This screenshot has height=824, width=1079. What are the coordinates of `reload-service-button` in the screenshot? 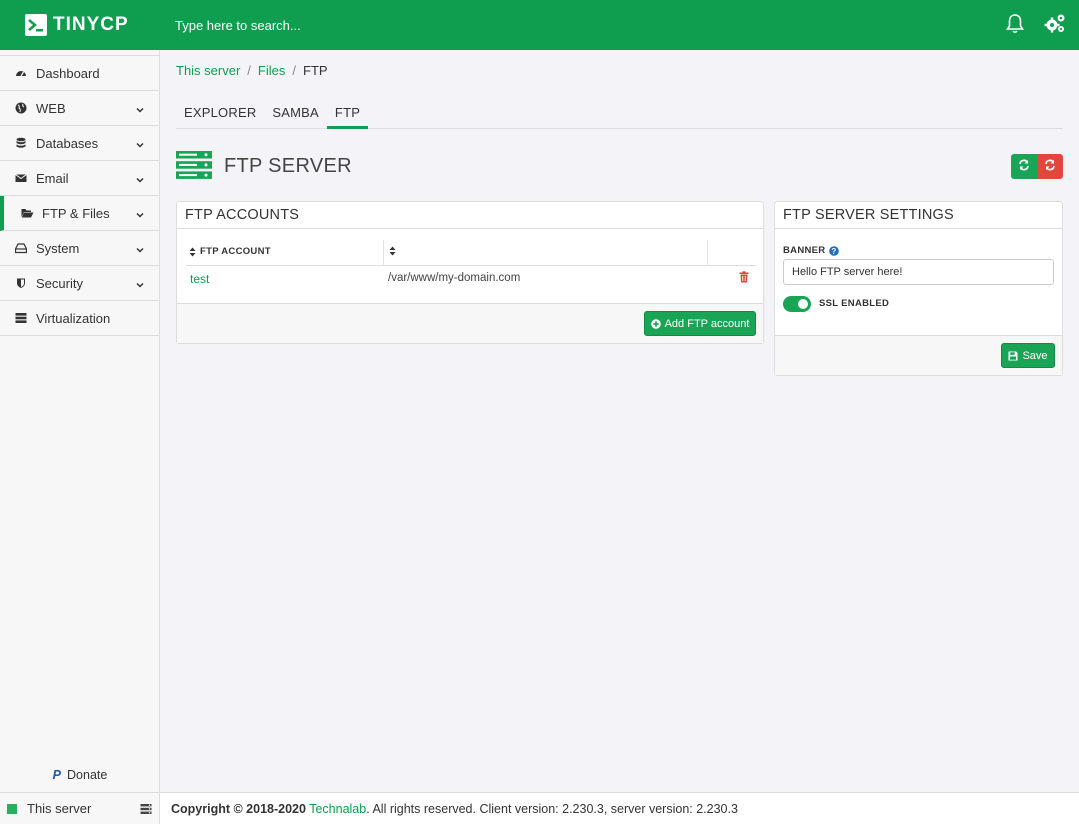 It's located at (1024, 166).